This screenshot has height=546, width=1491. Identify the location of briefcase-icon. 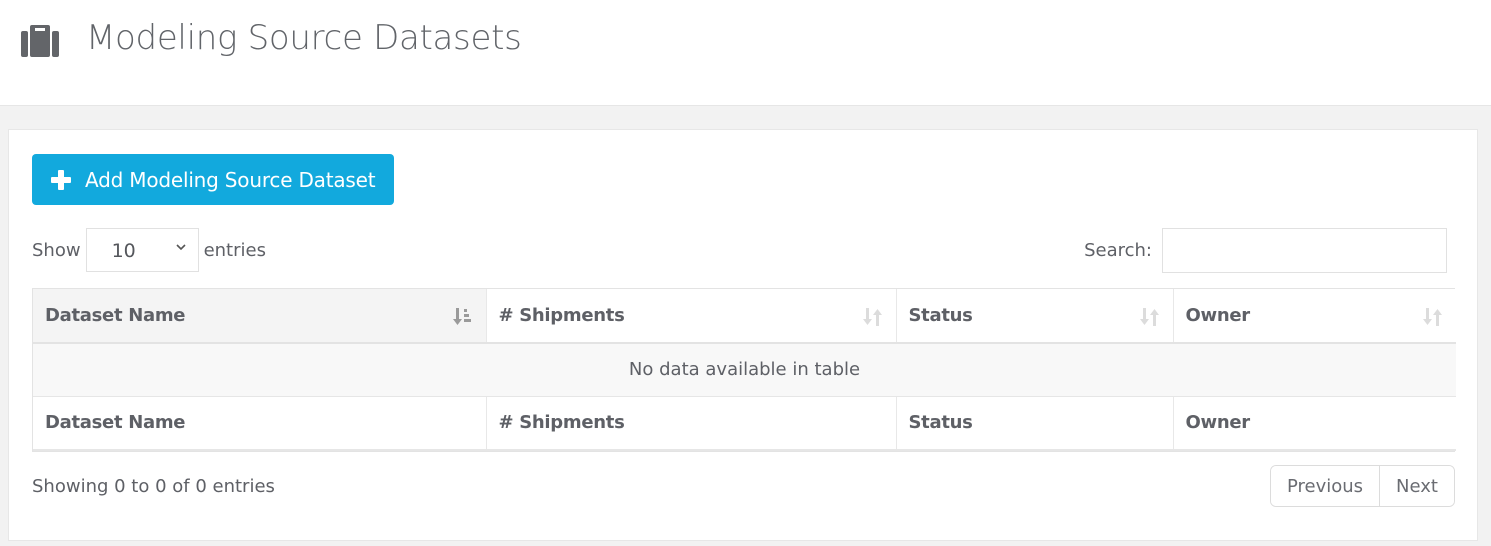
(40, 41).